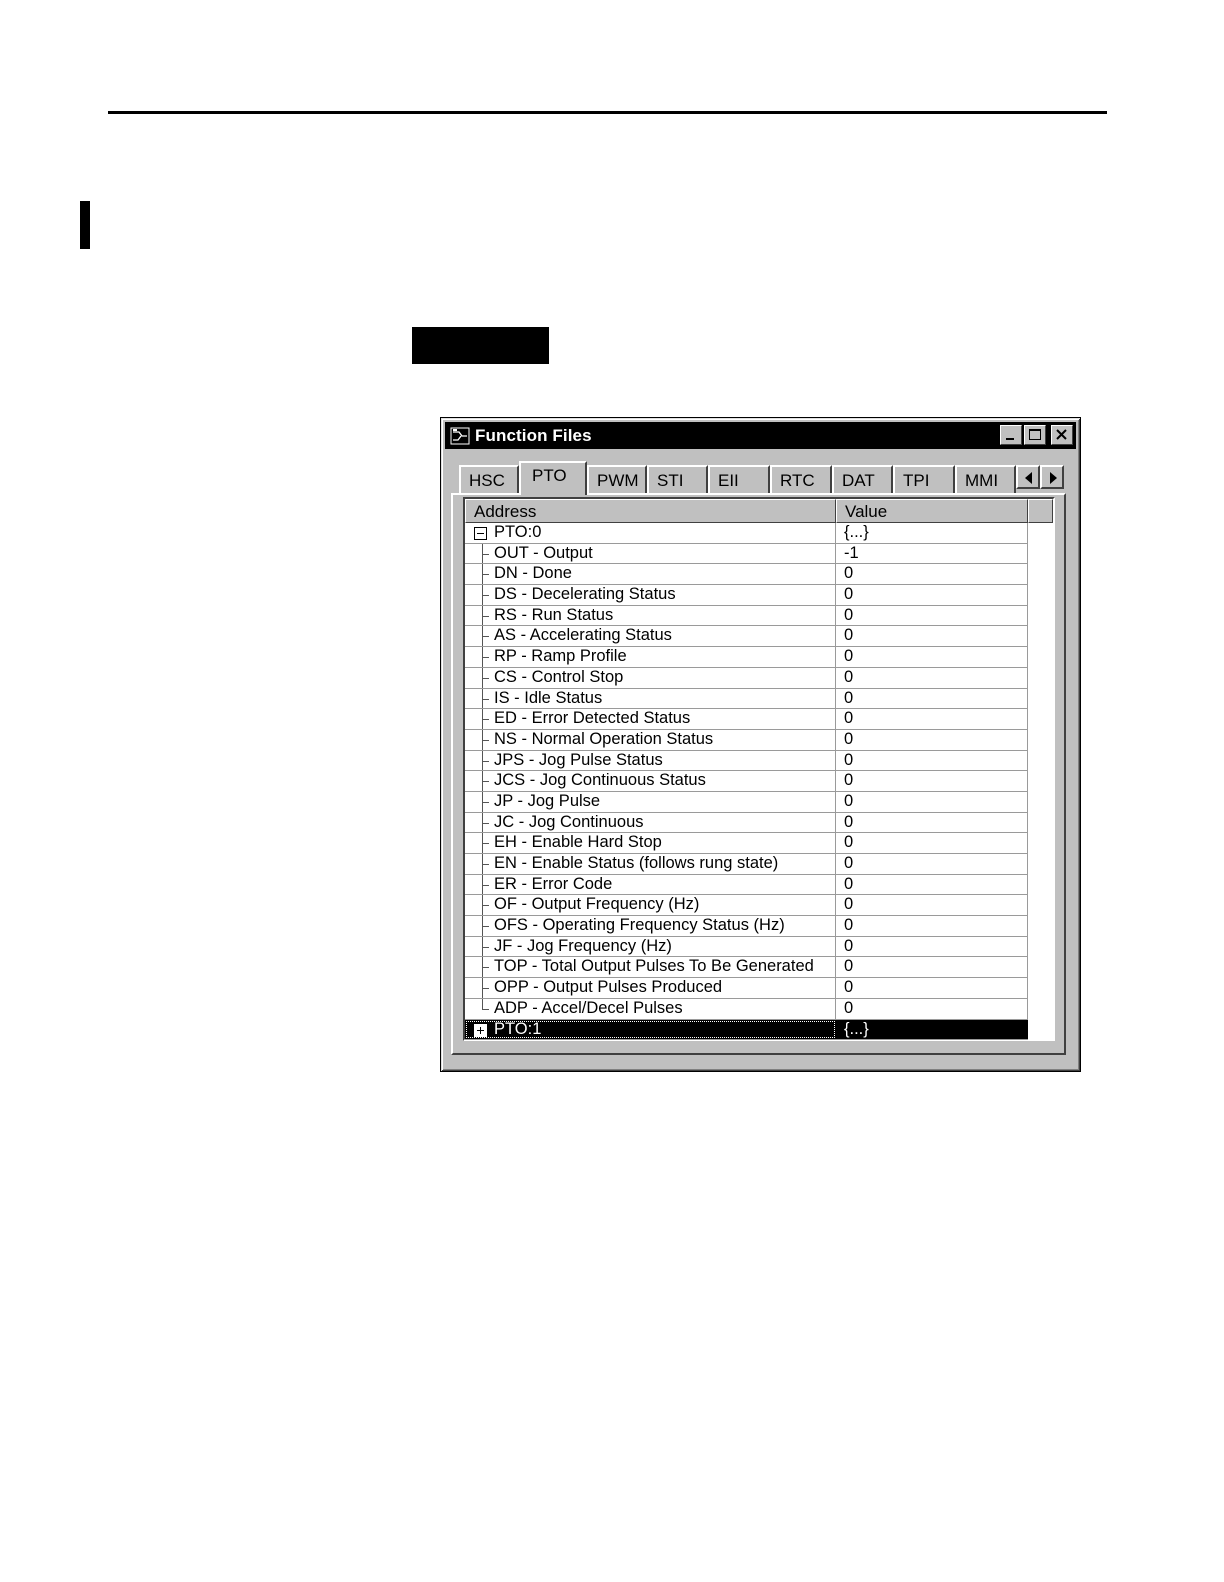 The width and height of the screenshot is (1224, 1582). What do you see at coordinates (746, 1030) in the screenshot?
I see `tree-collapsed-row: PTO:1 {...}` at bounding box center [746, 1030].